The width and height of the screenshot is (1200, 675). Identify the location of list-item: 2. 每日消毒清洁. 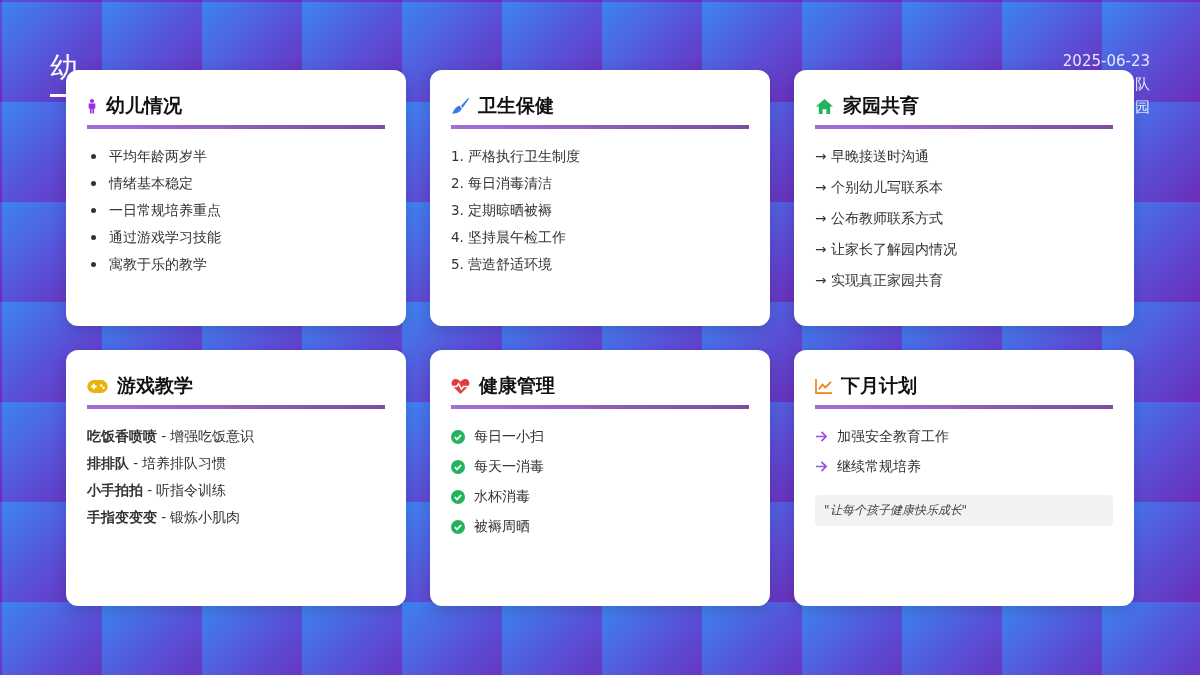
(502, 183).